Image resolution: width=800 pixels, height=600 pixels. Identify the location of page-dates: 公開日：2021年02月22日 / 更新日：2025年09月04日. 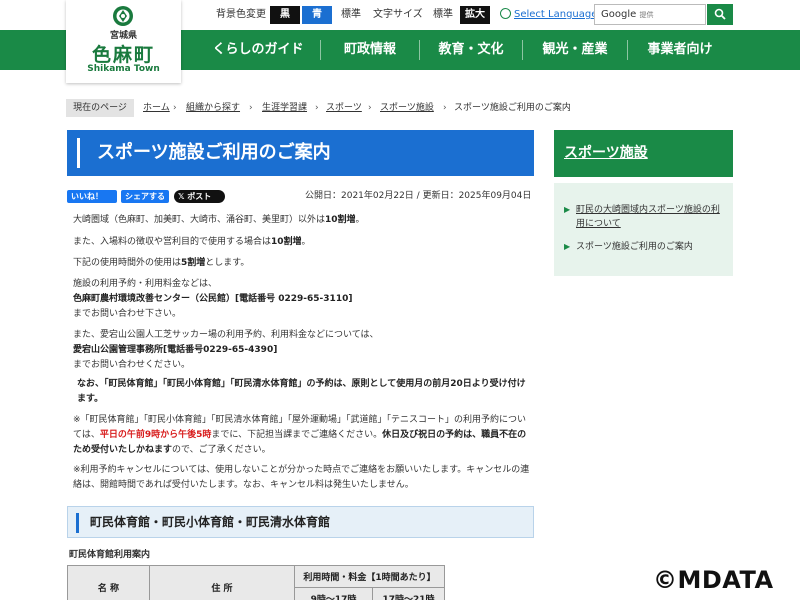
(418, 196).